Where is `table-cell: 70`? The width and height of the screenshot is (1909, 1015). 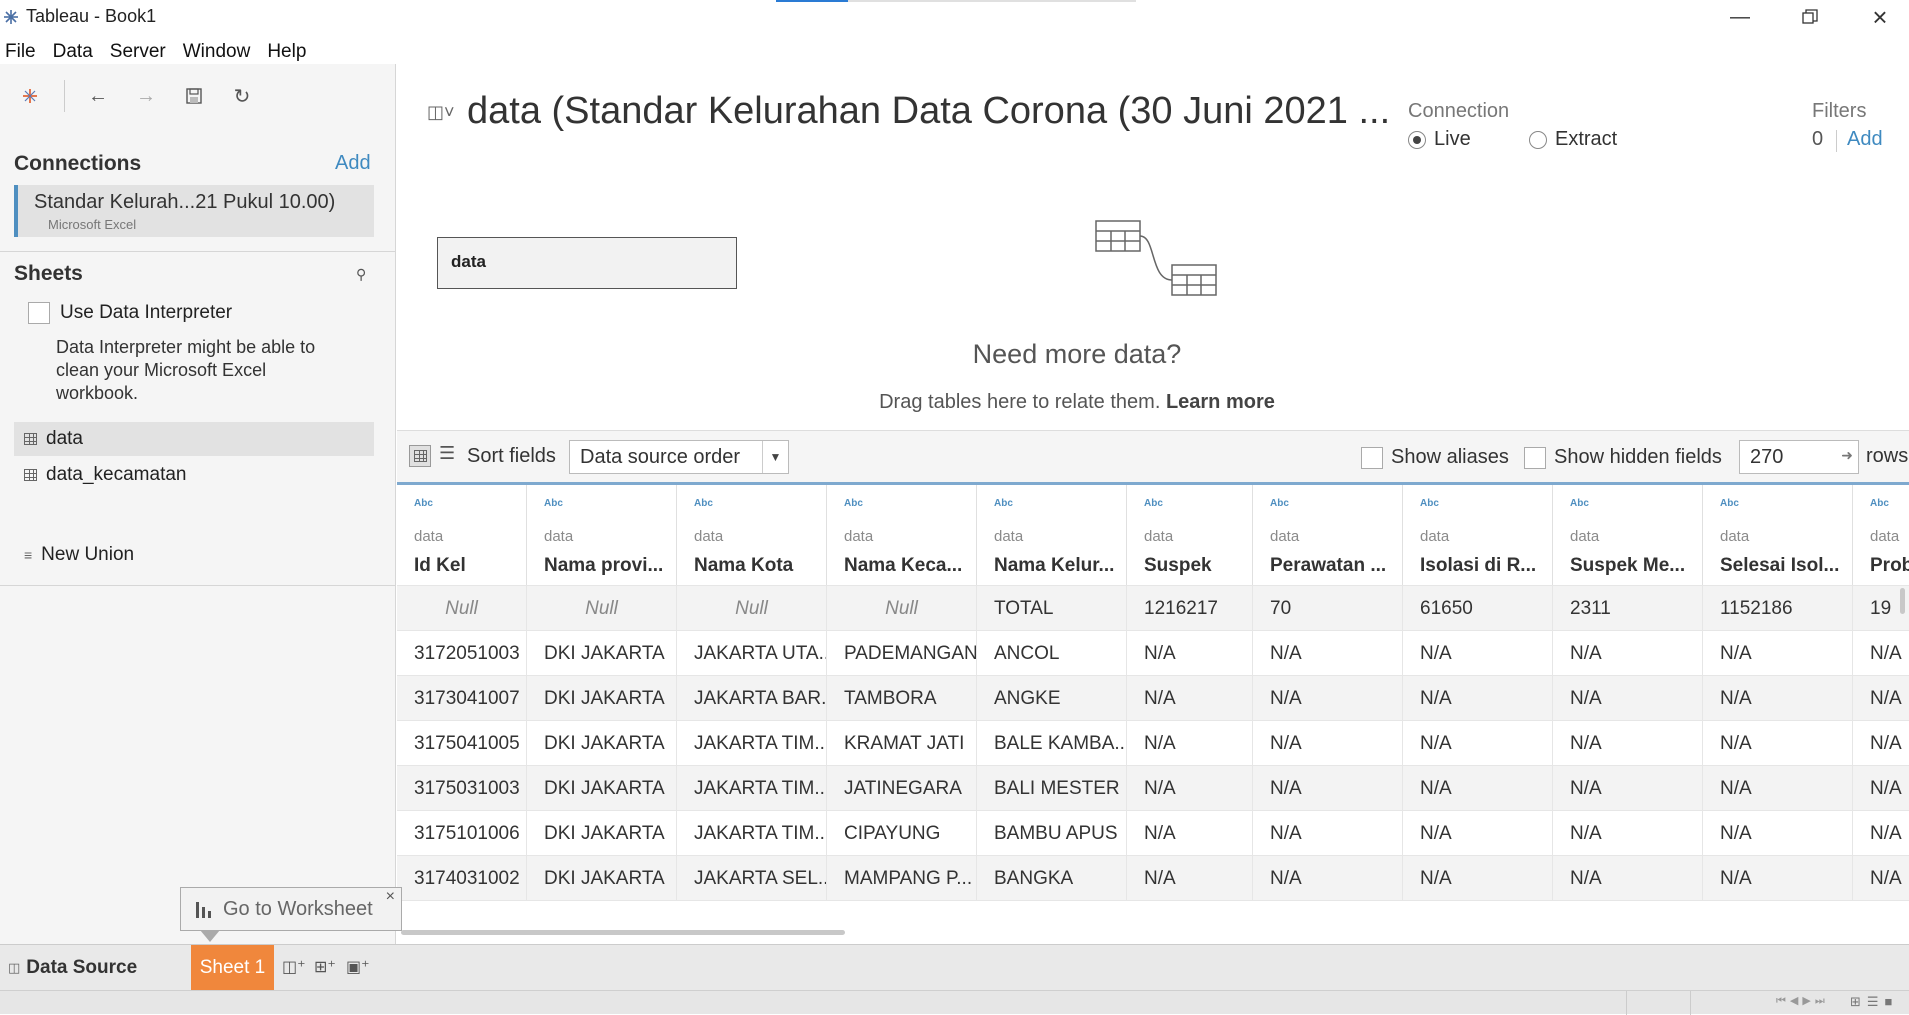
table-cell: 70 is located at coordinates (1328, 608).